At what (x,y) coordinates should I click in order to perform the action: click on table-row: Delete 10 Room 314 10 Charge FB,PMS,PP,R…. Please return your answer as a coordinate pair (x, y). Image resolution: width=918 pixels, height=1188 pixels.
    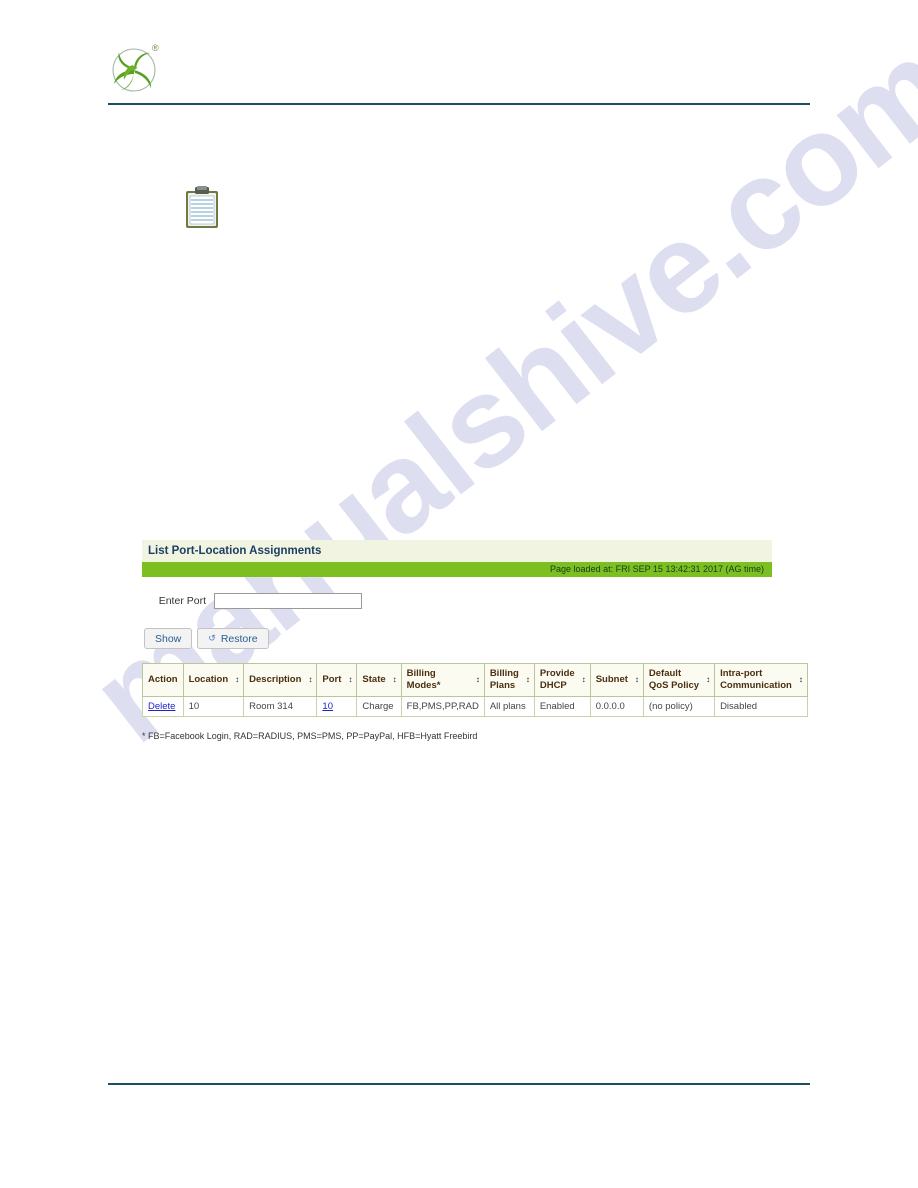
    Looking at the image, I should click on (475, 706).